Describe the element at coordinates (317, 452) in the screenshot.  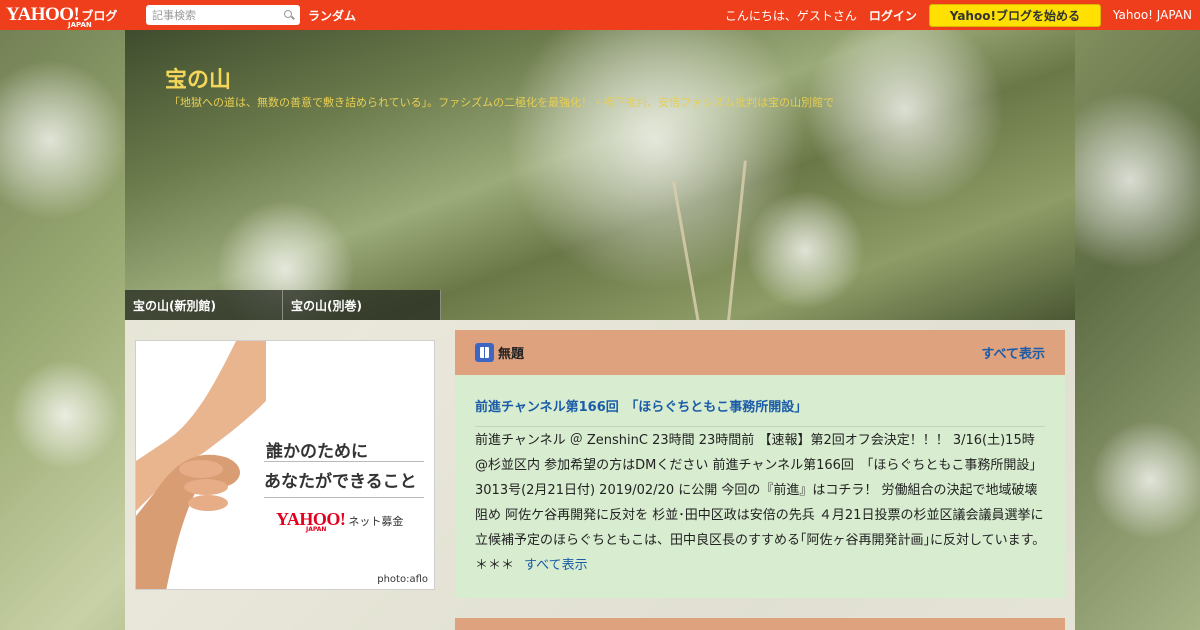
I see `ad-headline-1: 誰かのために` at that location.